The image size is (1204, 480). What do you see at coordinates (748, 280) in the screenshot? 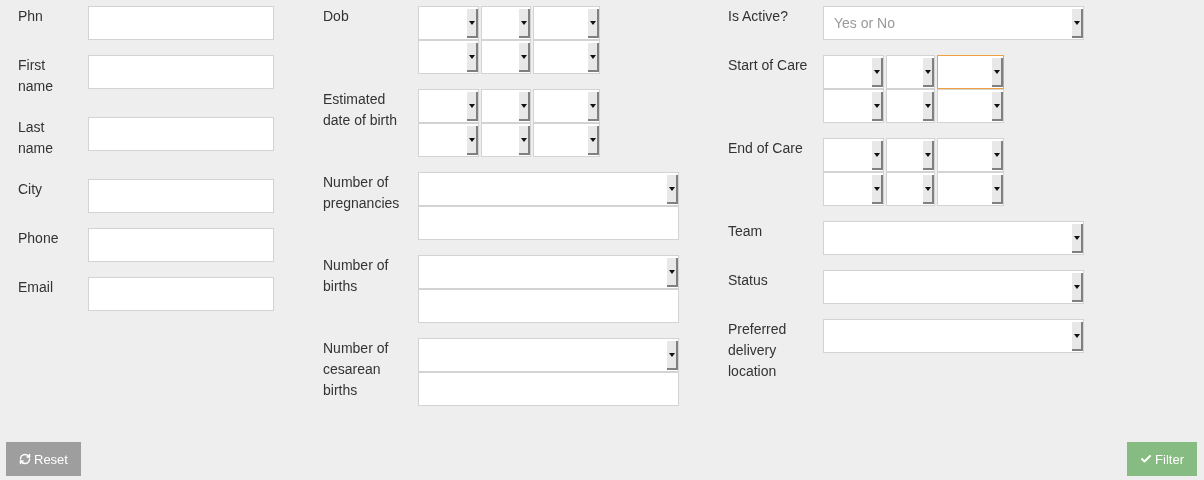
I see `field-label: Status` at bounding box center [748, 280].